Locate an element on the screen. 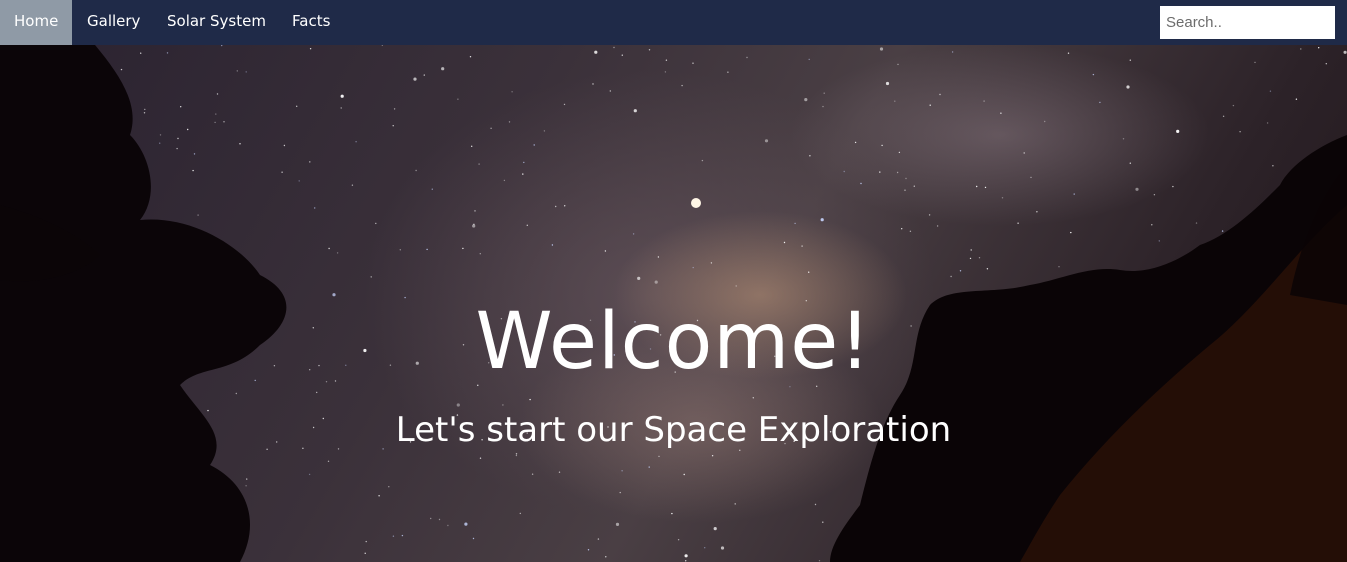 This screenshot has width=1347, height=562. nav-facts: Facts is located at coordinates (311, 22).